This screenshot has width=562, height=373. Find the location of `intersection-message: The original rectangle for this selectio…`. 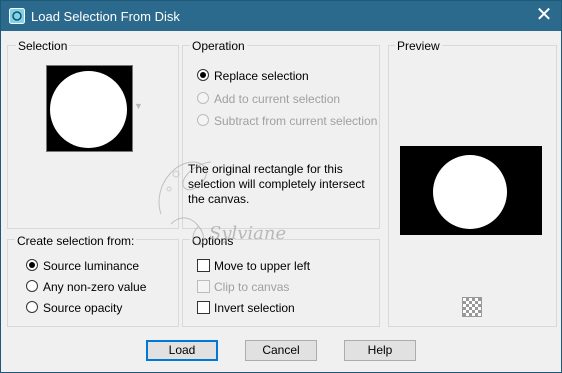

intersection-message: The original rectangle for this selectio… is located at coordinates (283, 184).